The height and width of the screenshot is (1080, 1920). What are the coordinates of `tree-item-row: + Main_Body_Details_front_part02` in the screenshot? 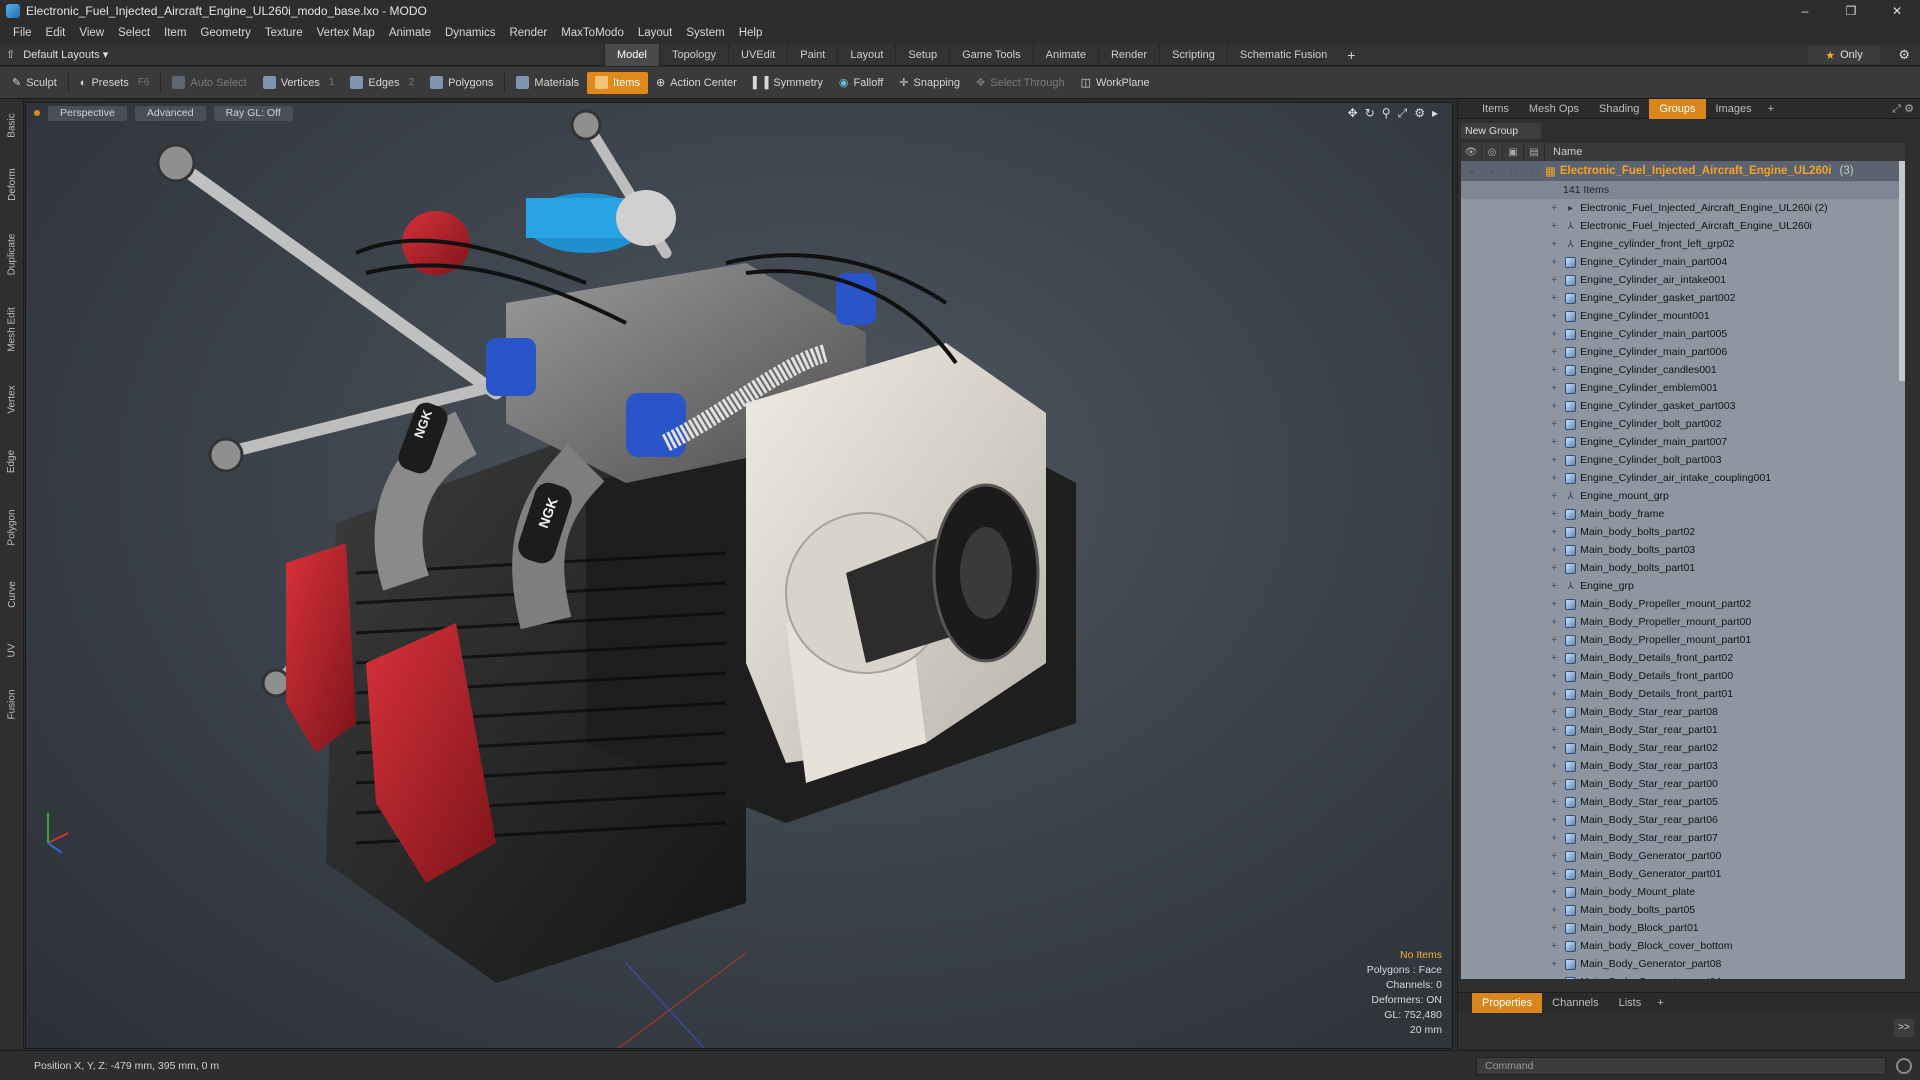 It's located at (1683, 658).